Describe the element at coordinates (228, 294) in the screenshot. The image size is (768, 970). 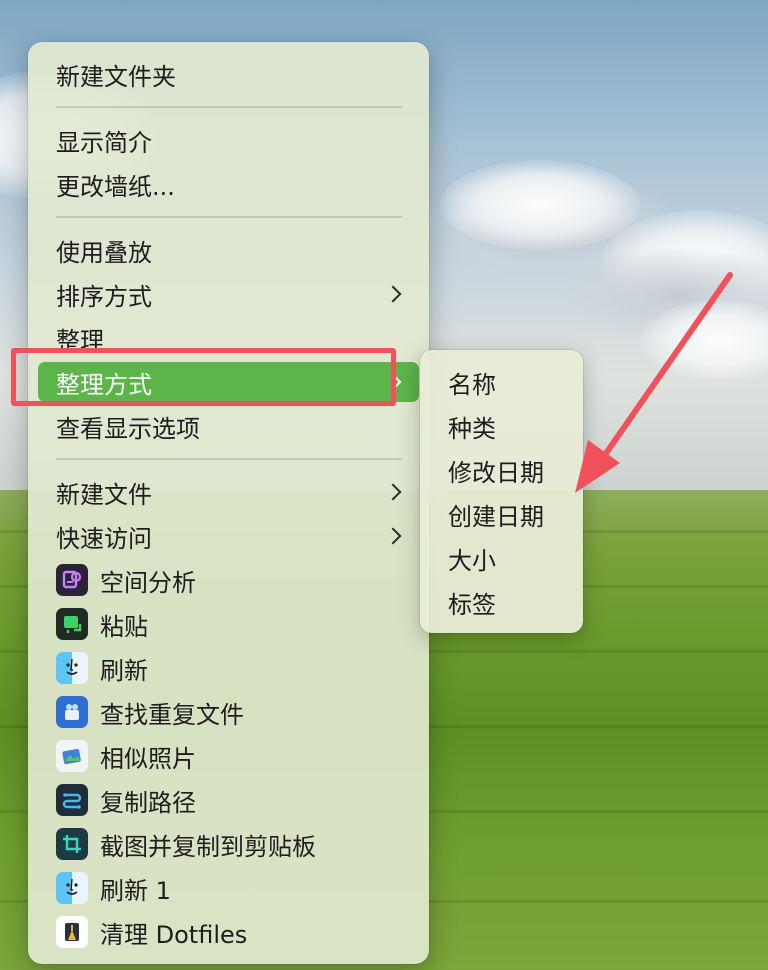
I see `menu-item-sort-by: 排序方式` at that location.